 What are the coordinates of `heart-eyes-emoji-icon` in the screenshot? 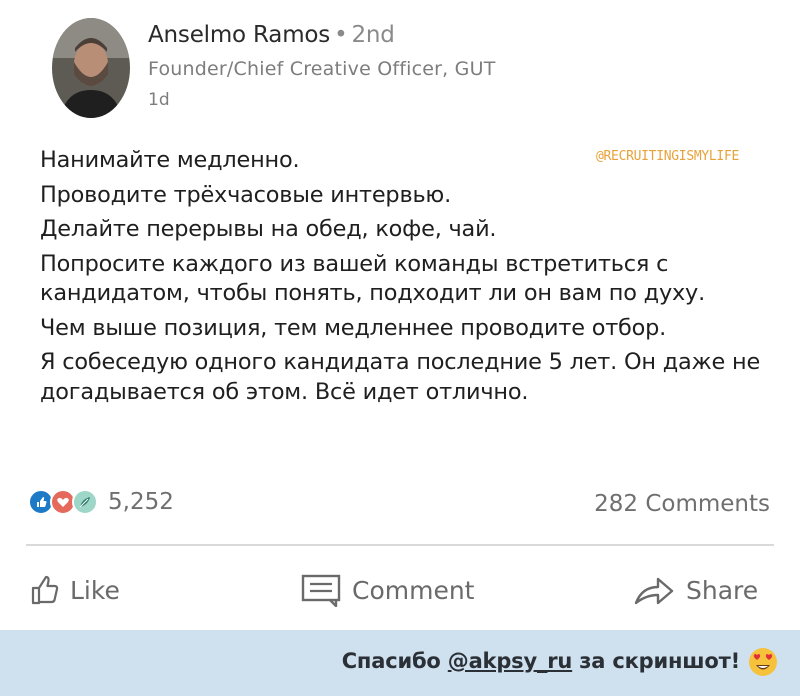 It's located at (763, 662).